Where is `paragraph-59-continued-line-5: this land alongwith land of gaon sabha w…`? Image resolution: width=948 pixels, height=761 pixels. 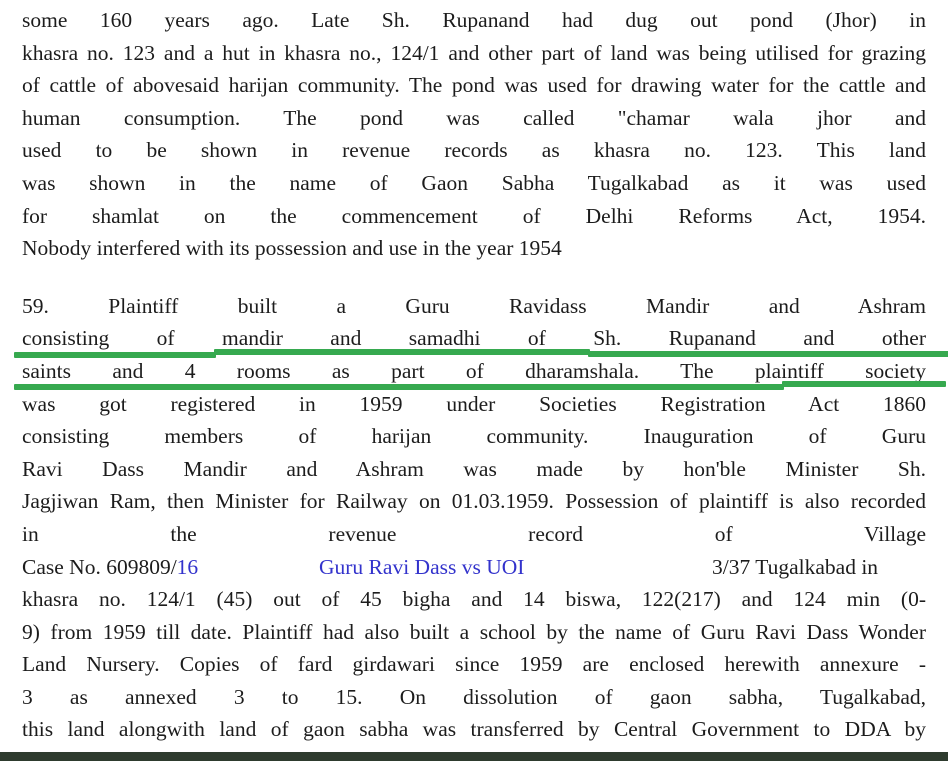
paragraph-59-continued-line-5: this land alongwith land of gaon sabha w… is located at coordinates (474, 729).